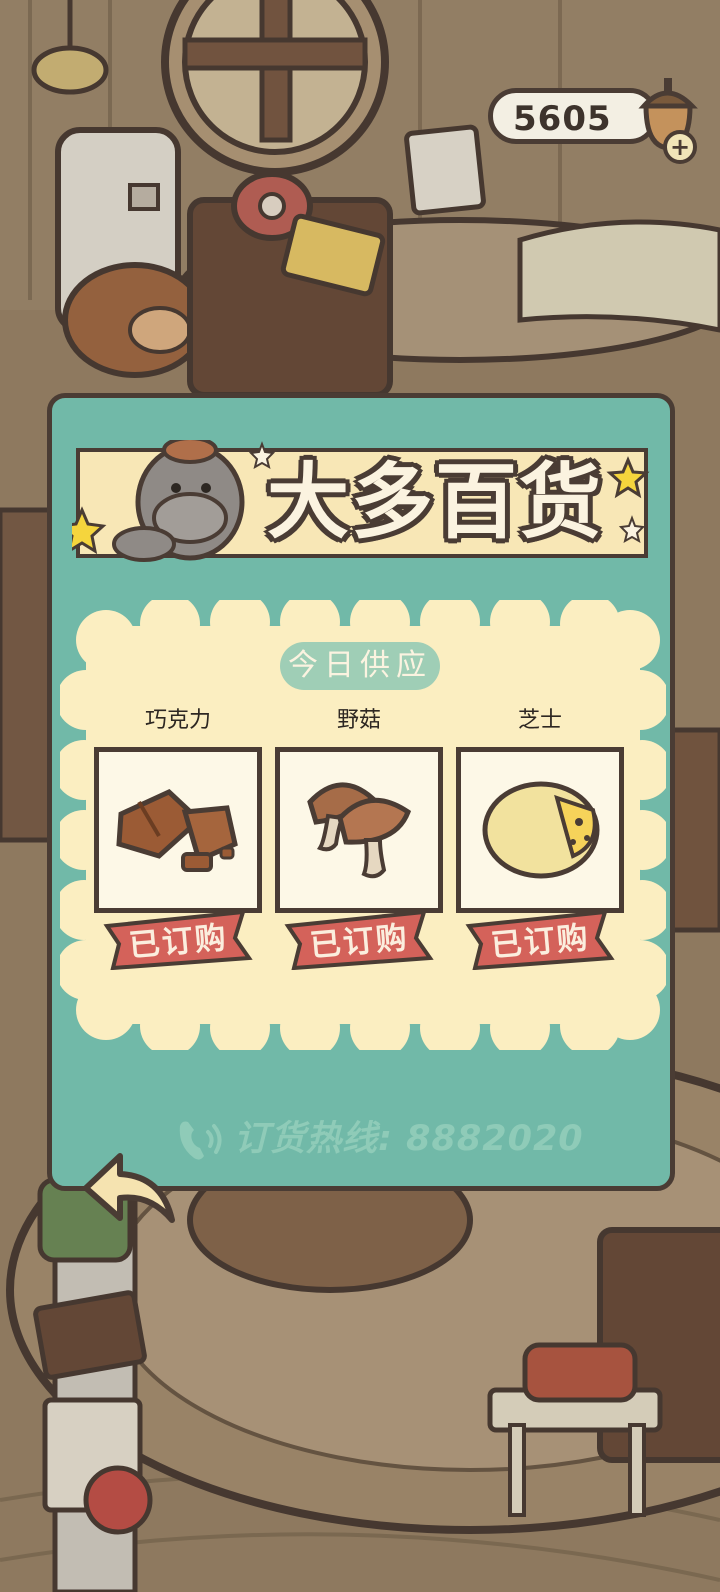  Describe the element at coordinates (200, 1140) in the screenshot. I see `phone-icon` at that location.